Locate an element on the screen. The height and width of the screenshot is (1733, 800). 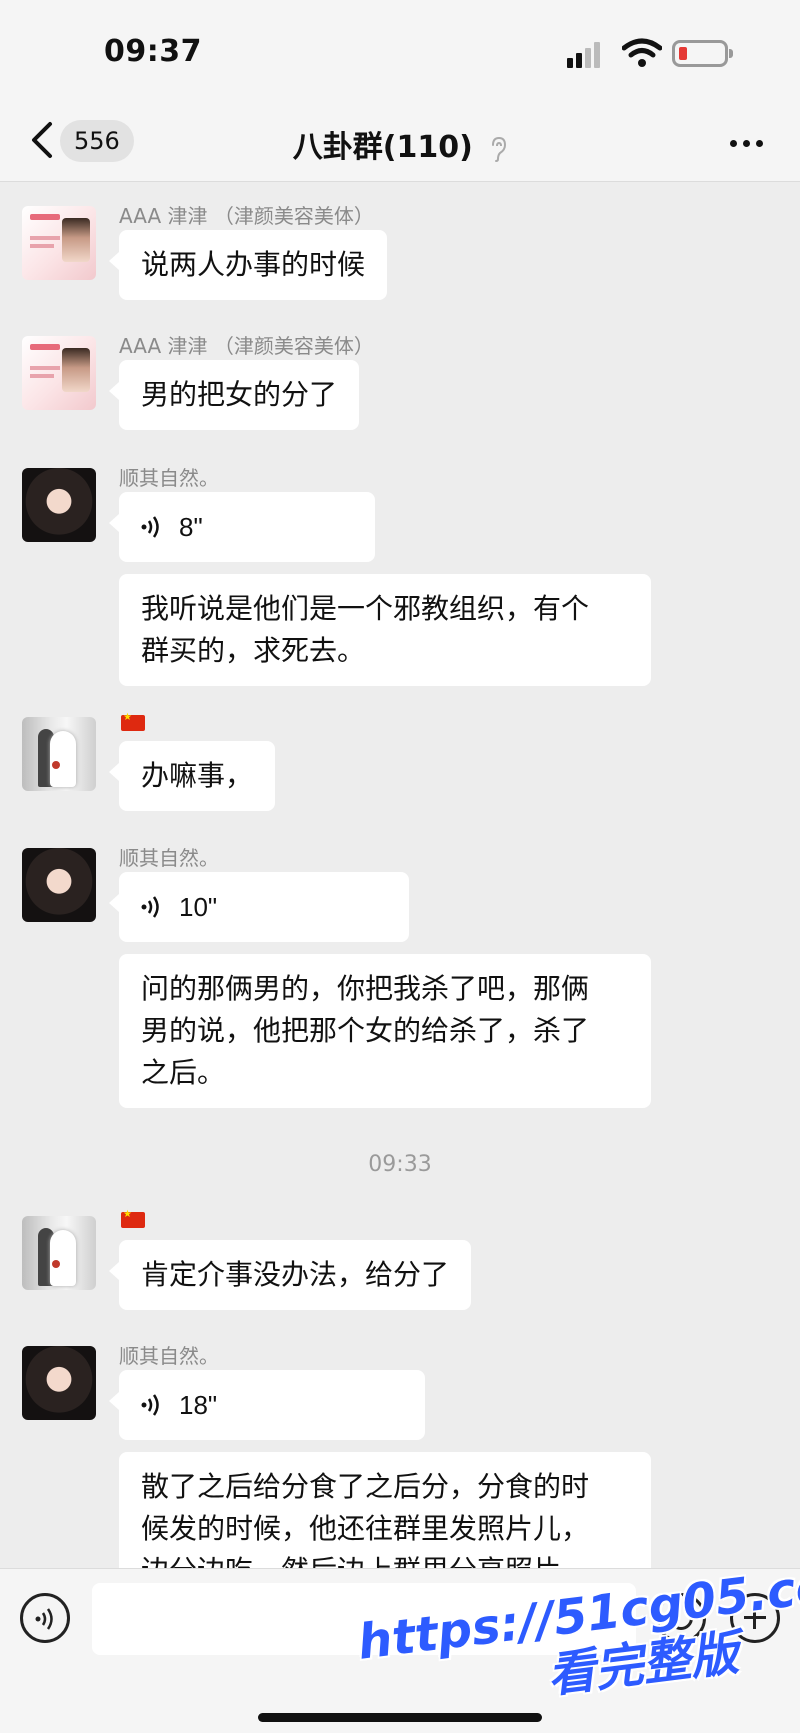
voice-bubble: 18" is located at coordinates (267, 1405).